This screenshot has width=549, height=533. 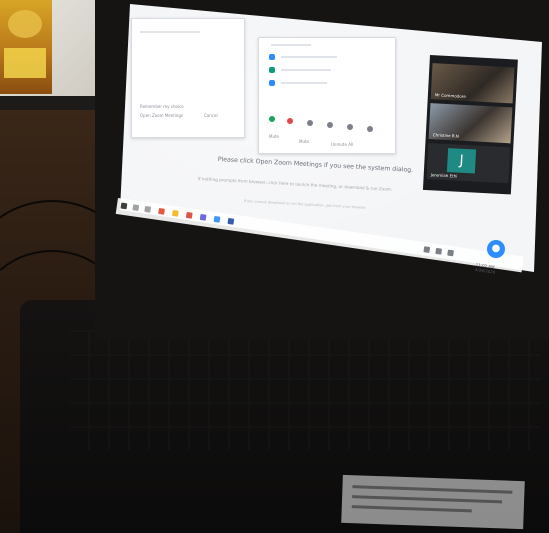 I want to click on security-icon, so click(x=310, y=123).